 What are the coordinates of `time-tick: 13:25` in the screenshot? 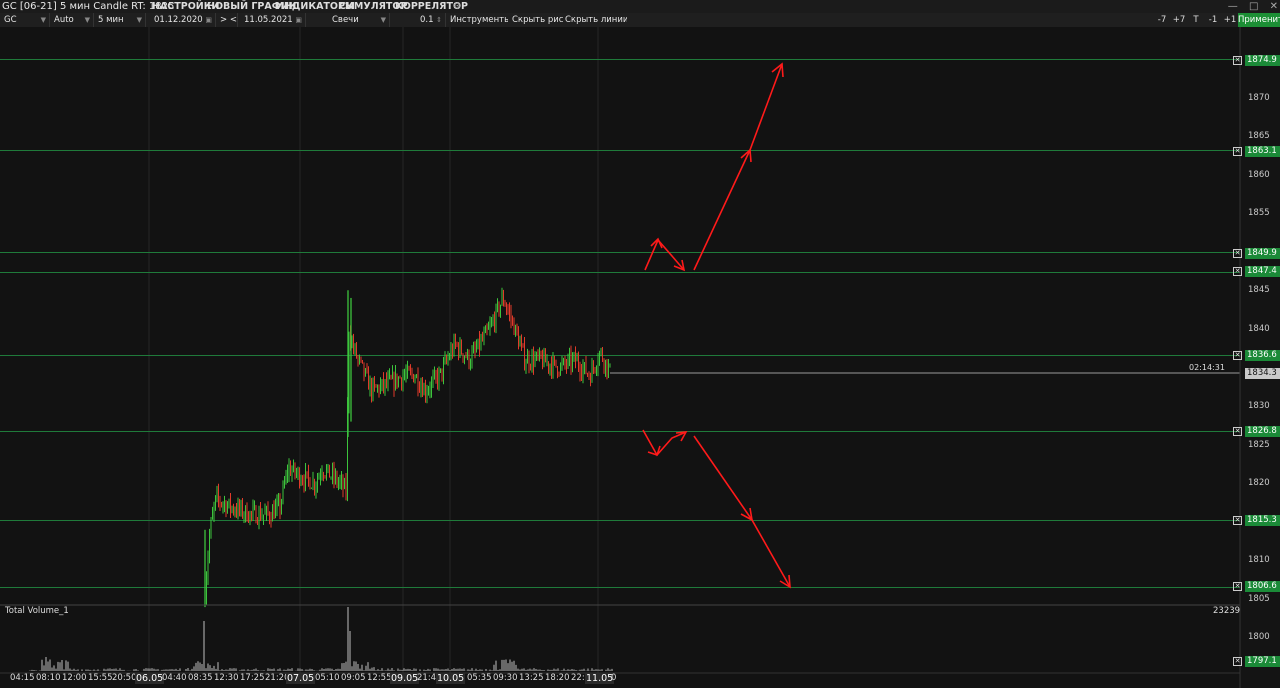 It's located at (531, 678).